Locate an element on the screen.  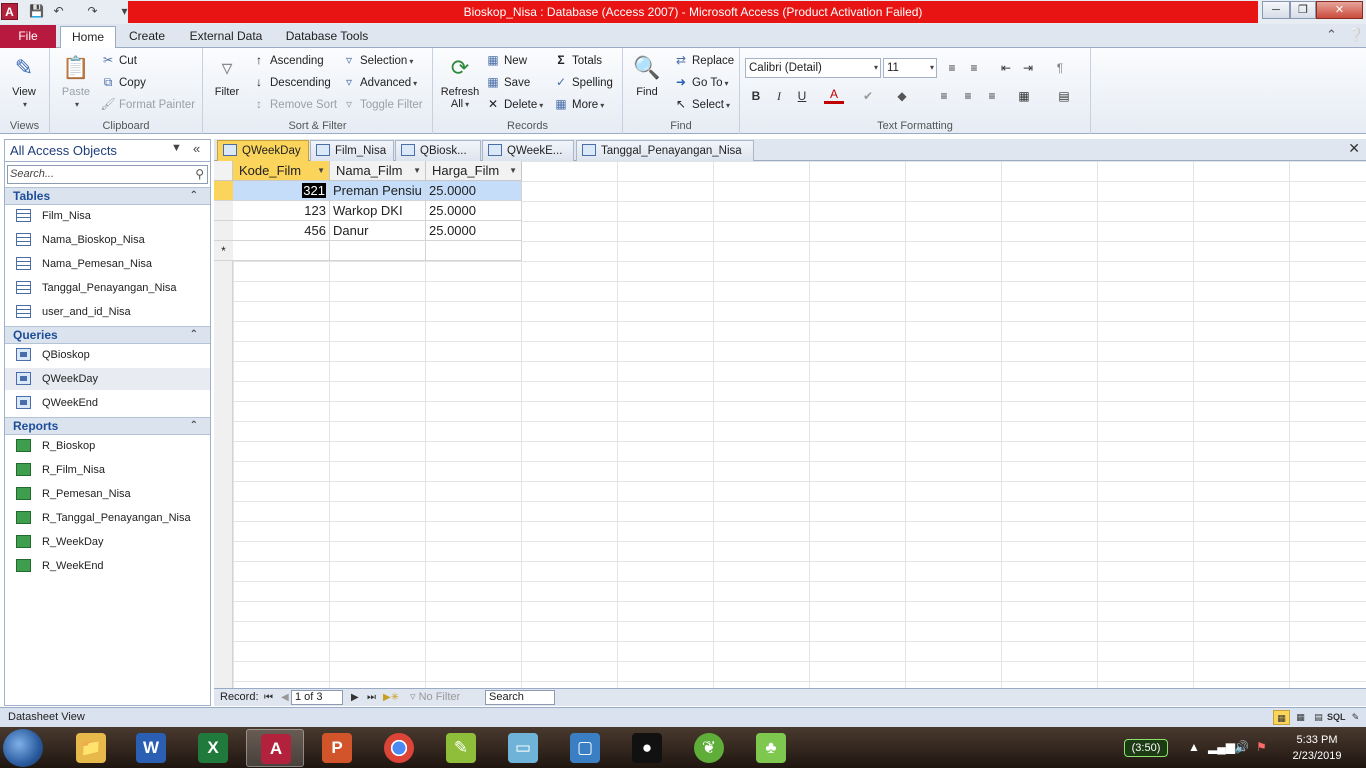
nav-item-query: QWeekDay is located at coordinates (107, 379).